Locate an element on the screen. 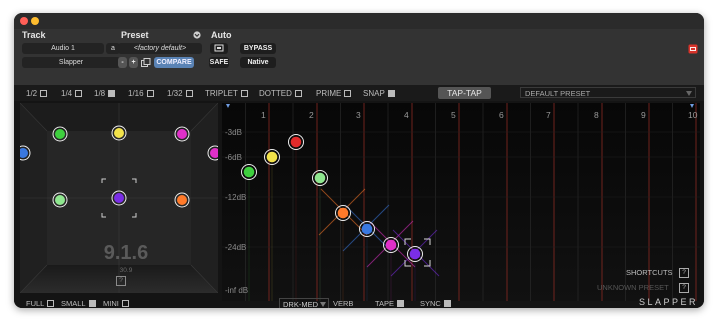 This screenshot has height=324, width=719. verb-label: VERB is located at coordinates (343, 303).